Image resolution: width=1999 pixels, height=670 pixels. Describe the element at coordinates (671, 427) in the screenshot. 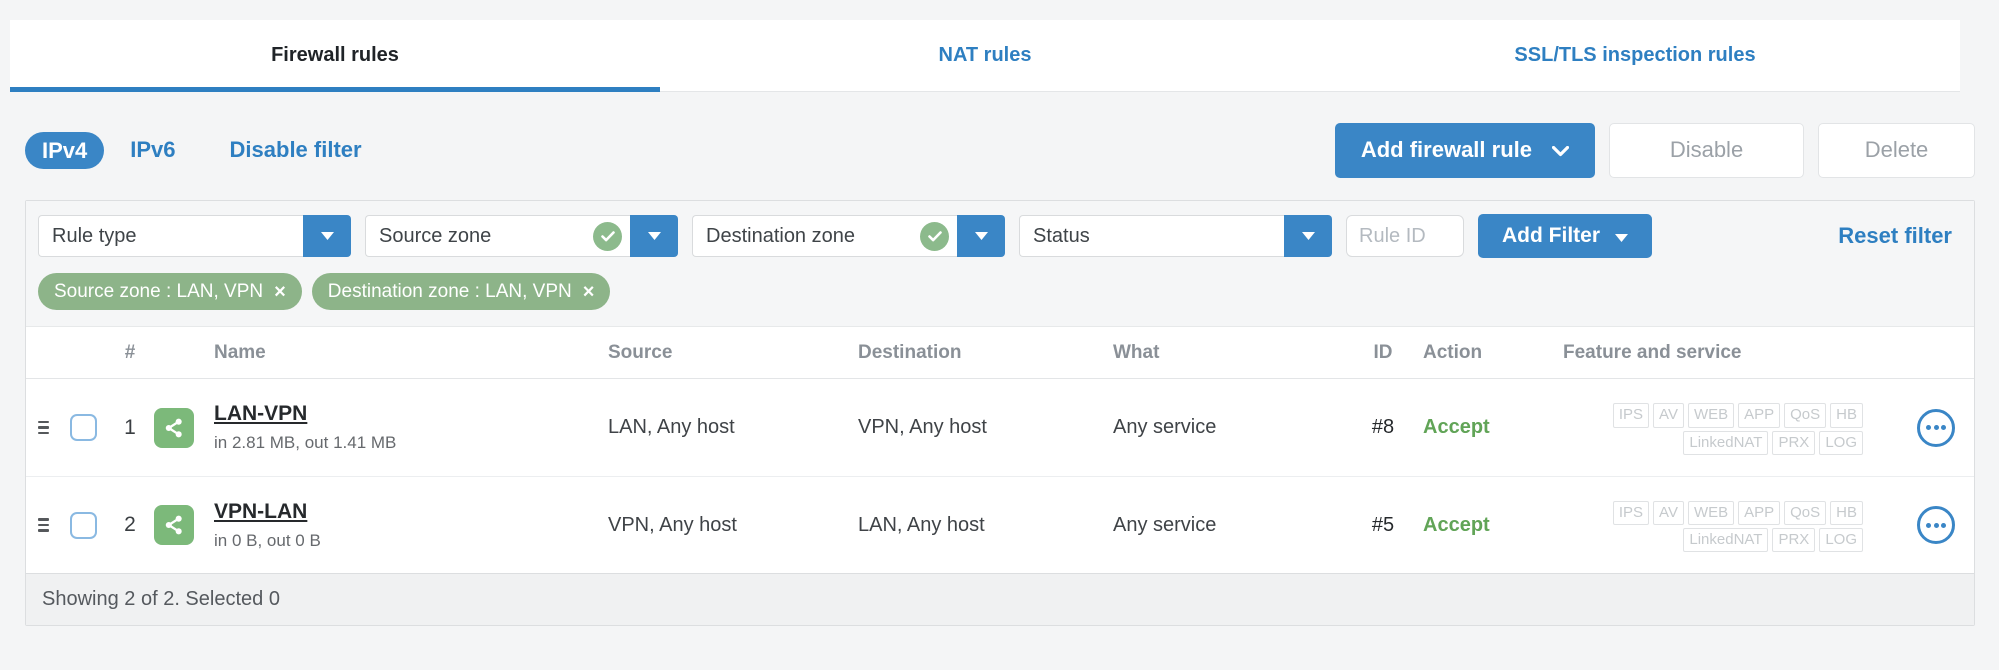

I see `source-cell: LAN, Any host` at that location.